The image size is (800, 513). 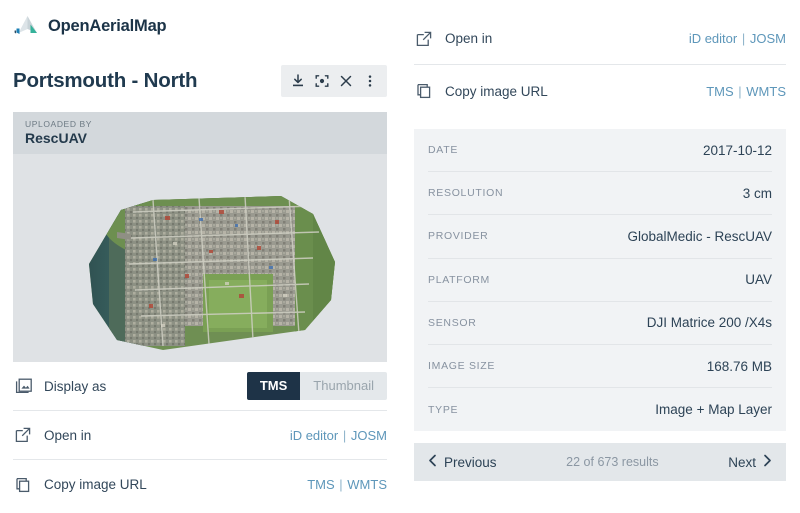 What do you see at coordinates (59, 124) in the screenshot?
I see `uploaded-by-label: UPLOADED BY` at bounding box center [59, 124].